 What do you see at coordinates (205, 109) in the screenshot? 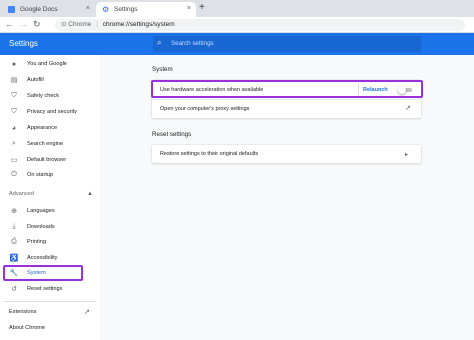
I see `proxy-settings-label: Open your computer's proxy settings` at bounding box center [205, 109].